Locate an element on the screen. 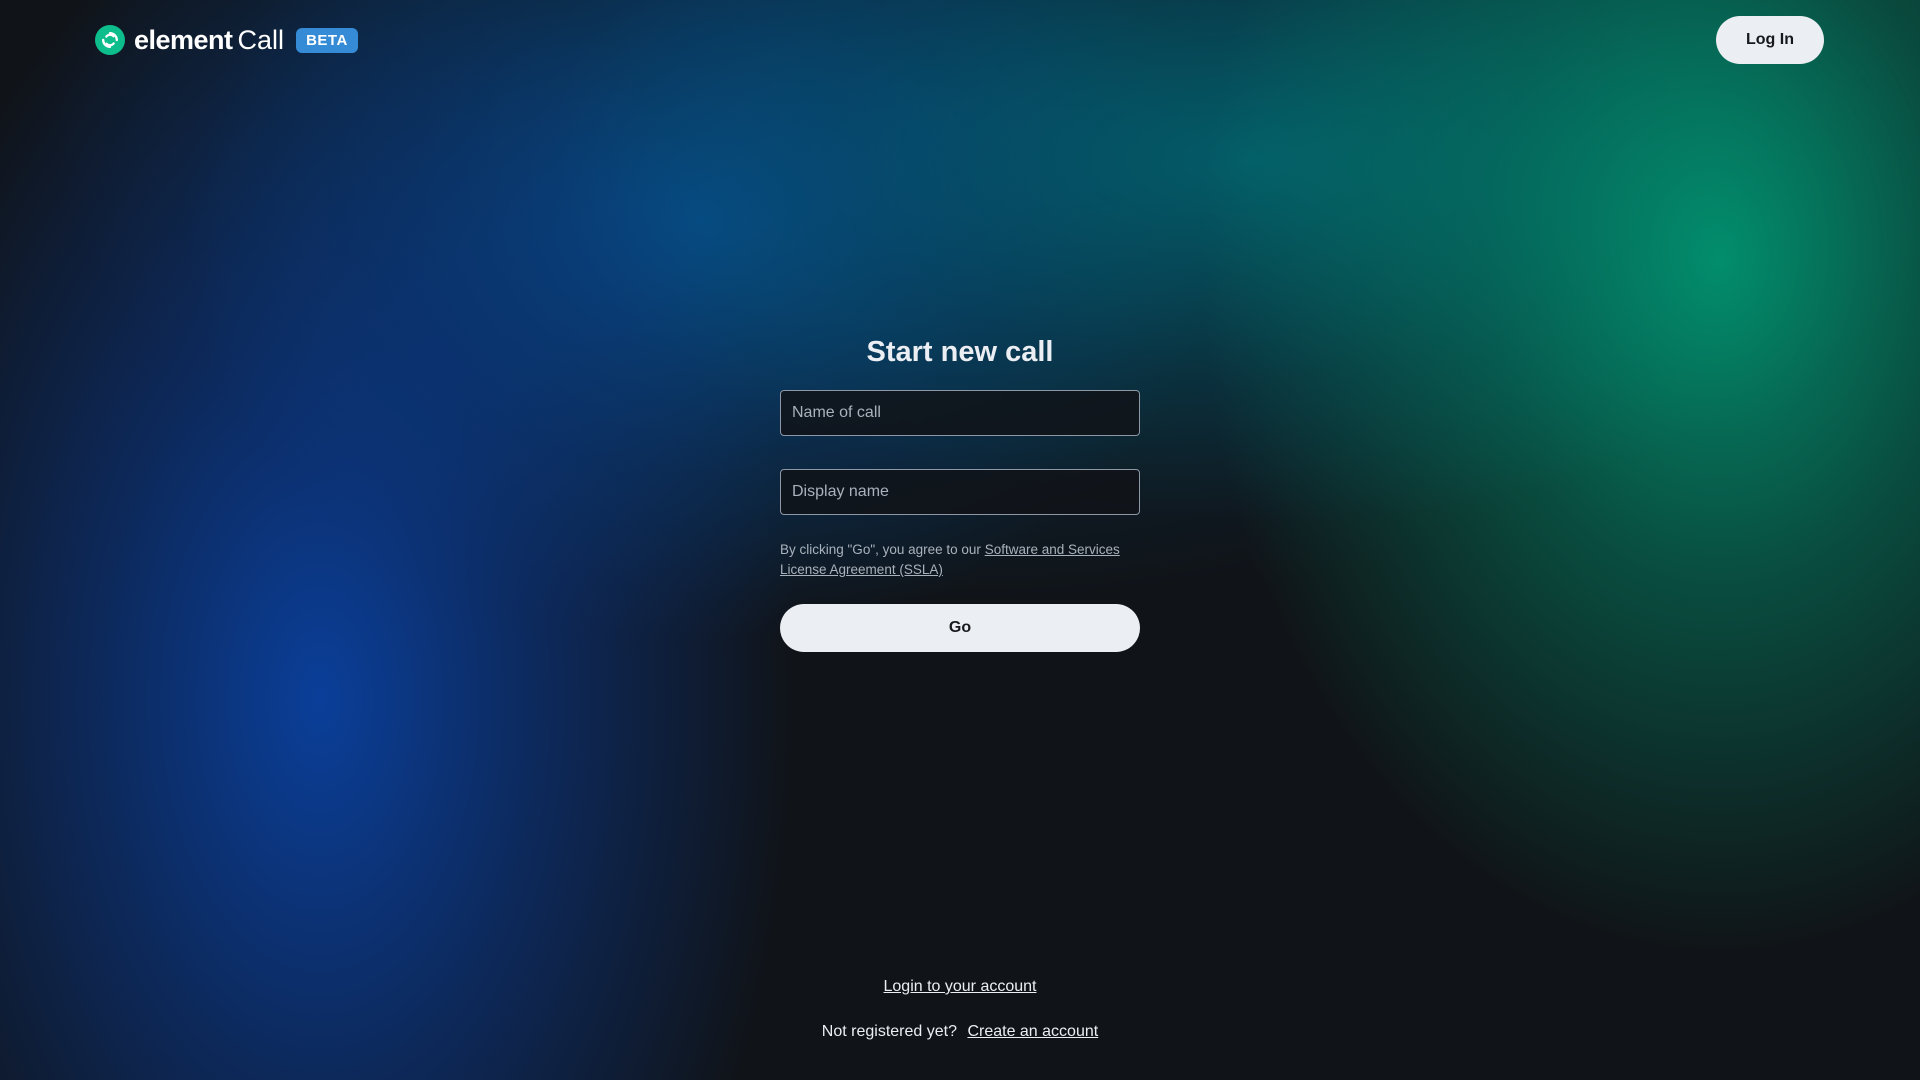 Image resolution: width=1920 pixels, height=1080 pixels. create-account-link: Create an account is located at coordinates (1032, 1031).